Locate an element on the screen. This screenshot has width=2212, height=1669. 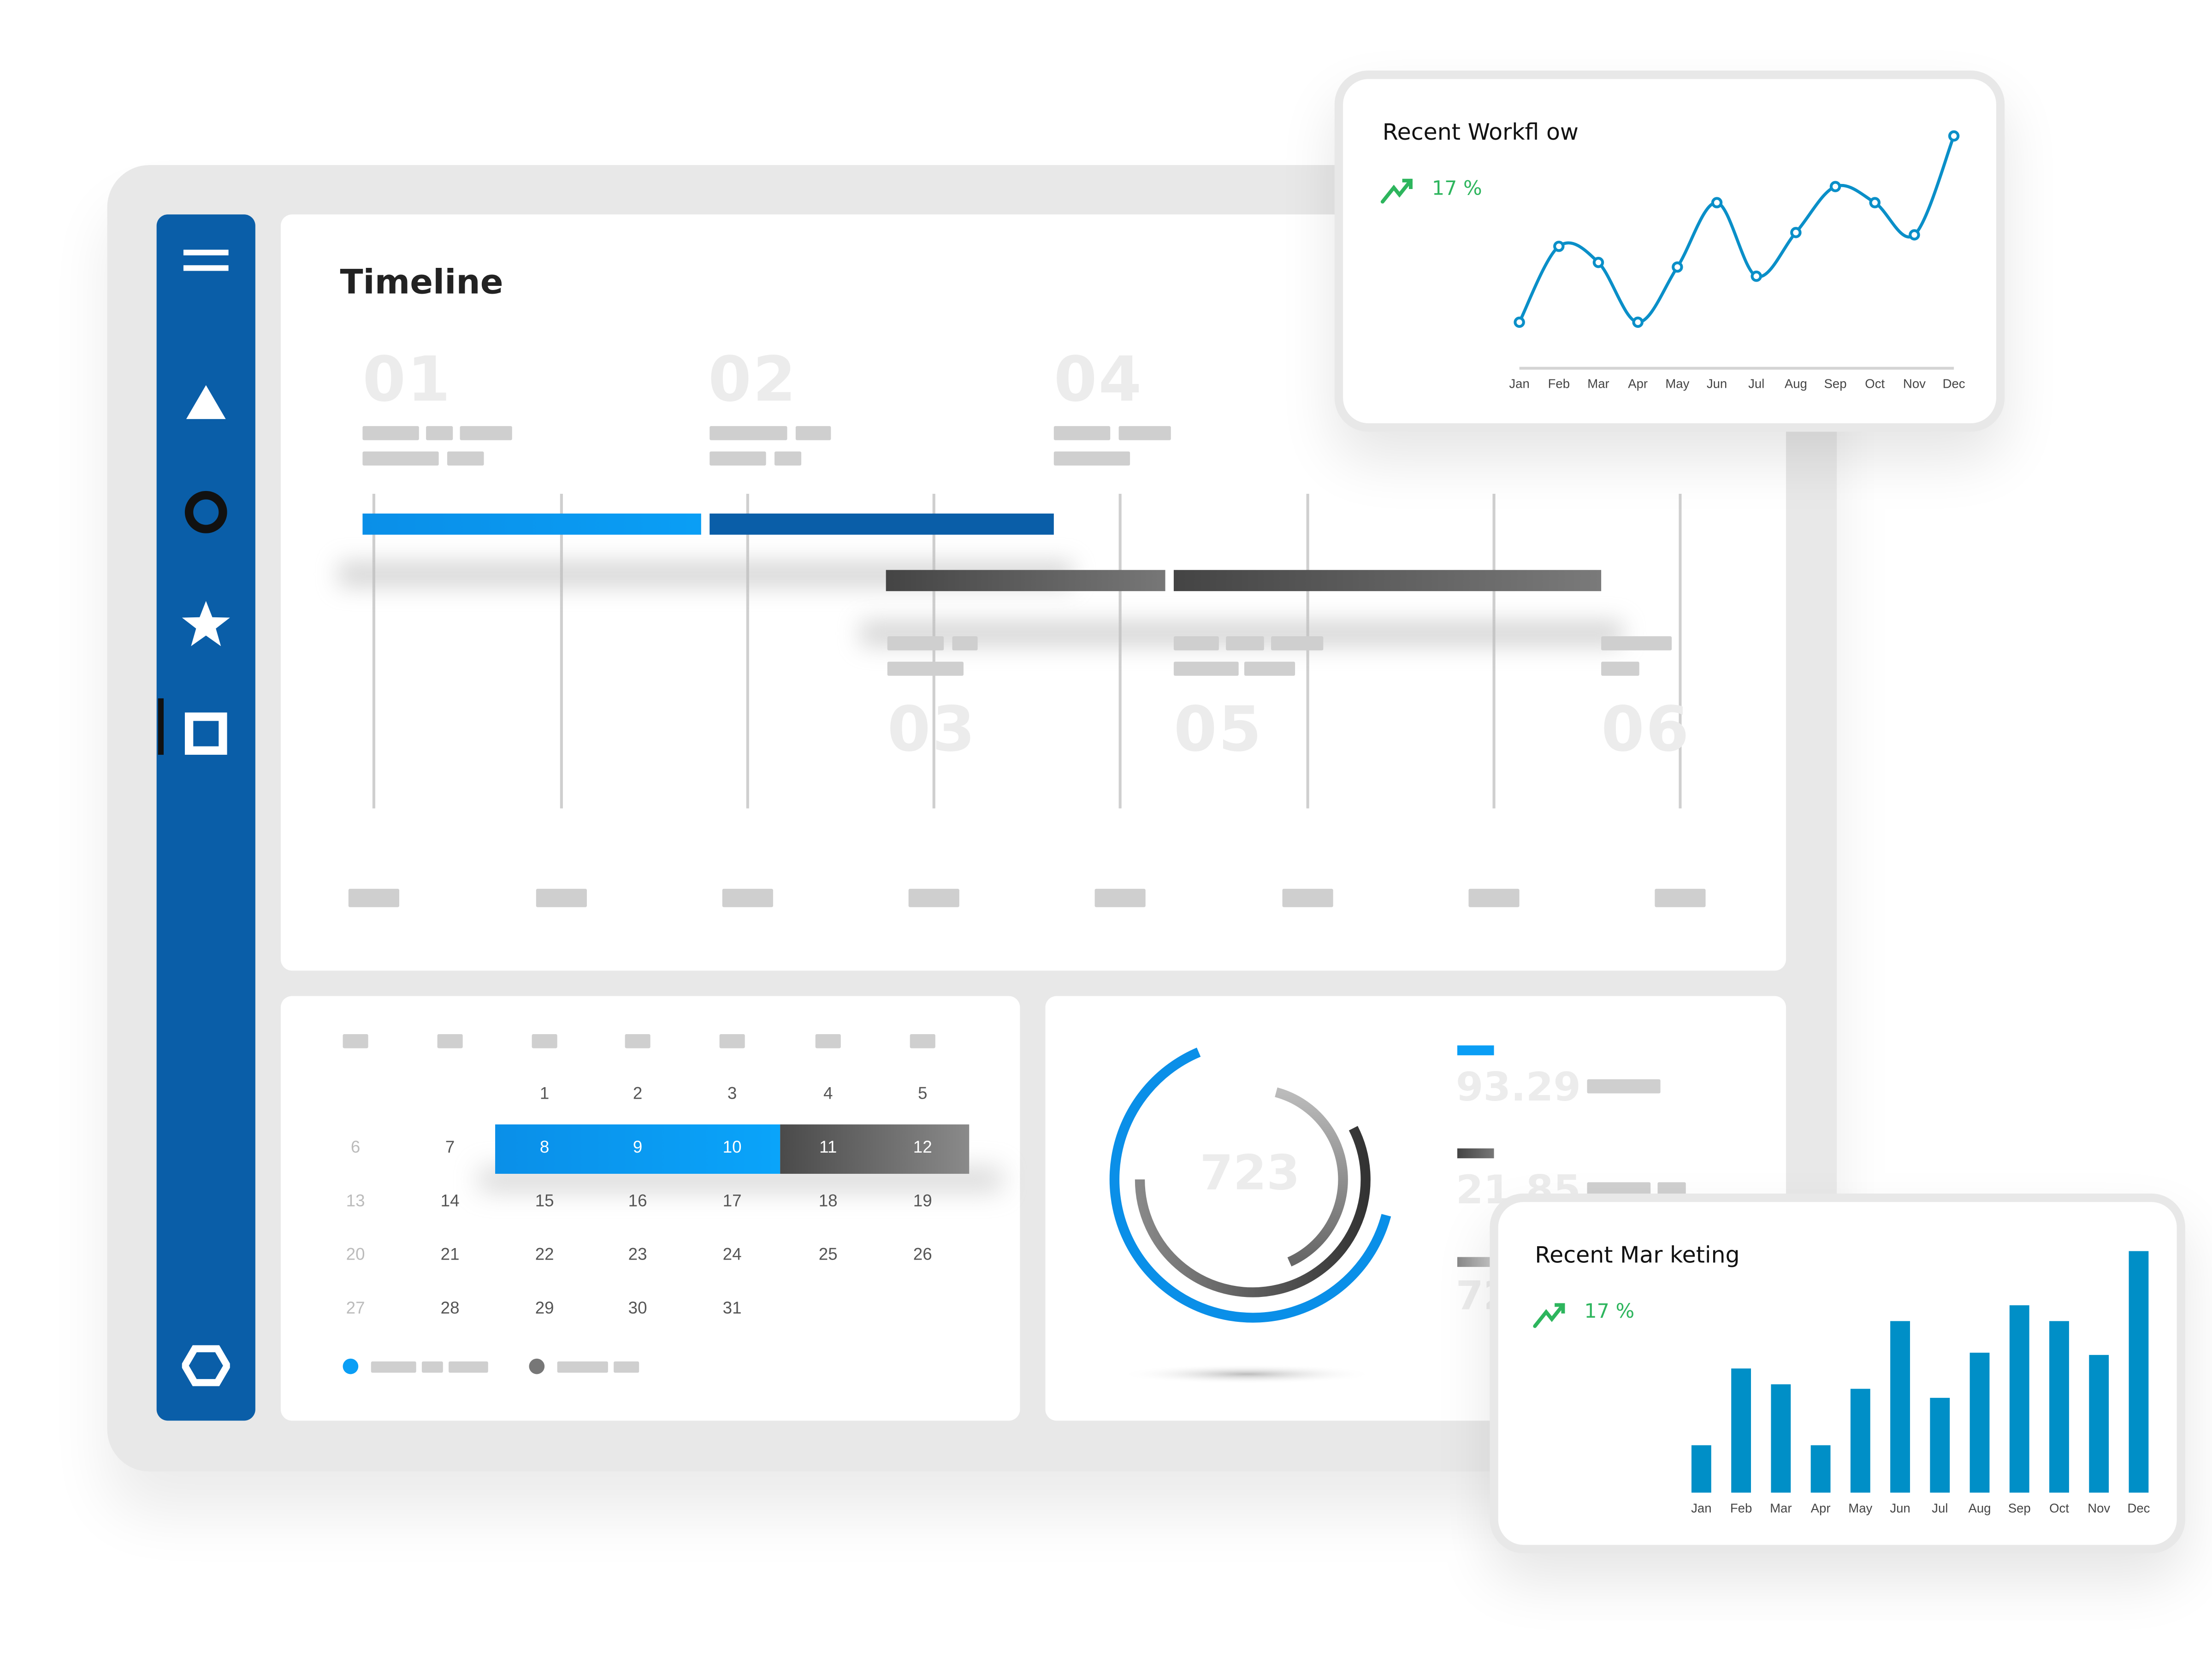
calendar-day: 28 is located at coordinates (450, 1308).